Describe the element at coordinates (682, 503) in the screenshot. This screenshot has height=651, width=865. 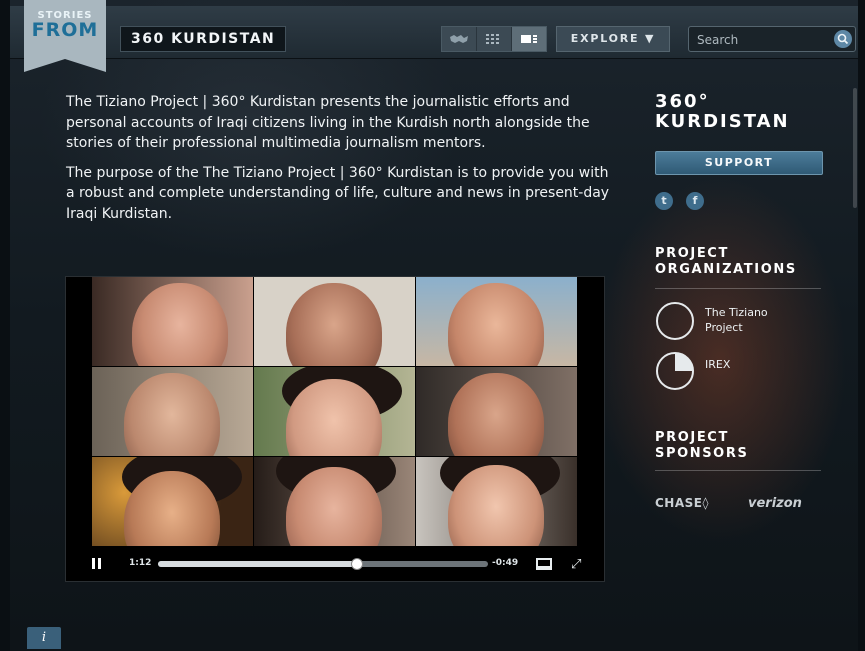
I see `chase-logo: CHASE◊` at that location.